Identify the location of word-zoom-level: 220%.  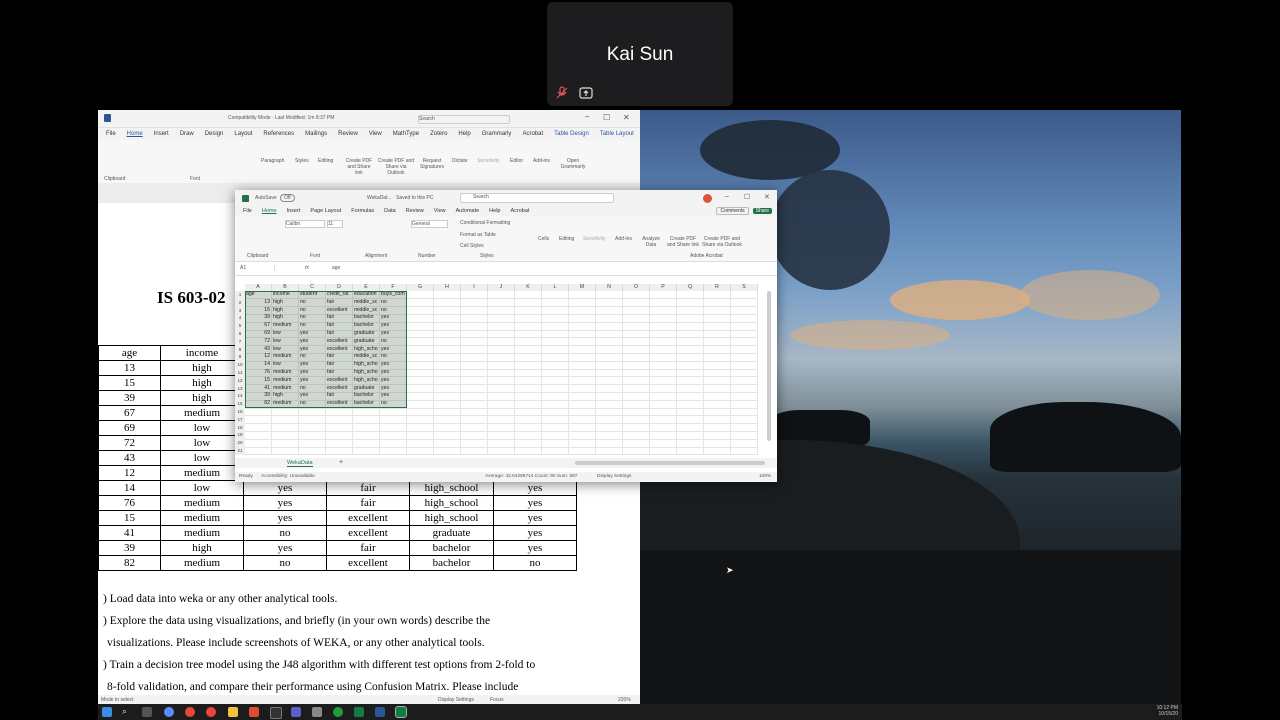
(624, 700).